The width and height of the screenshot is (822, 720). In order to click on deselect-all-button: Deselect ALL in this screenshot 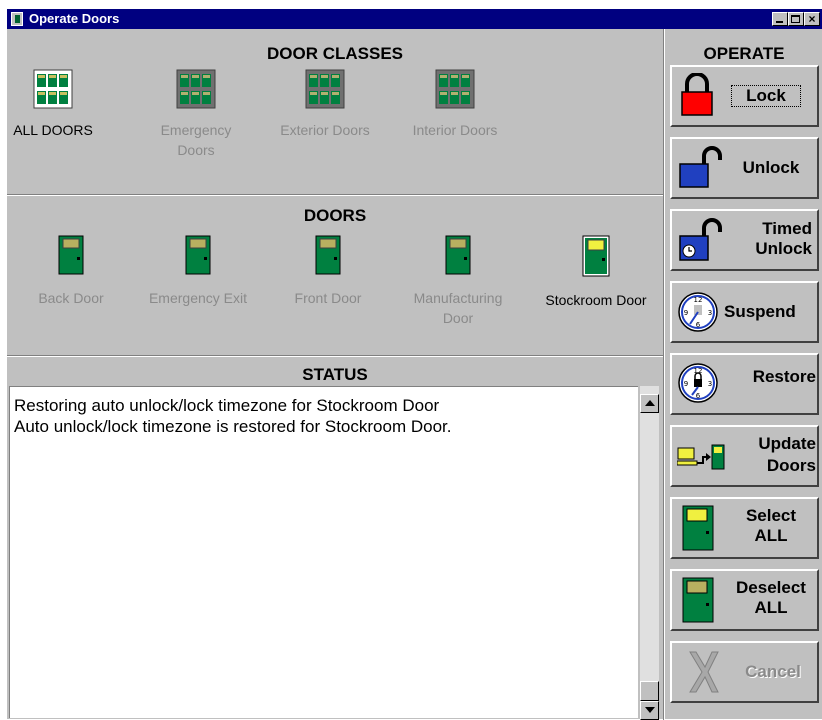, I will do `click(744, 600)`.